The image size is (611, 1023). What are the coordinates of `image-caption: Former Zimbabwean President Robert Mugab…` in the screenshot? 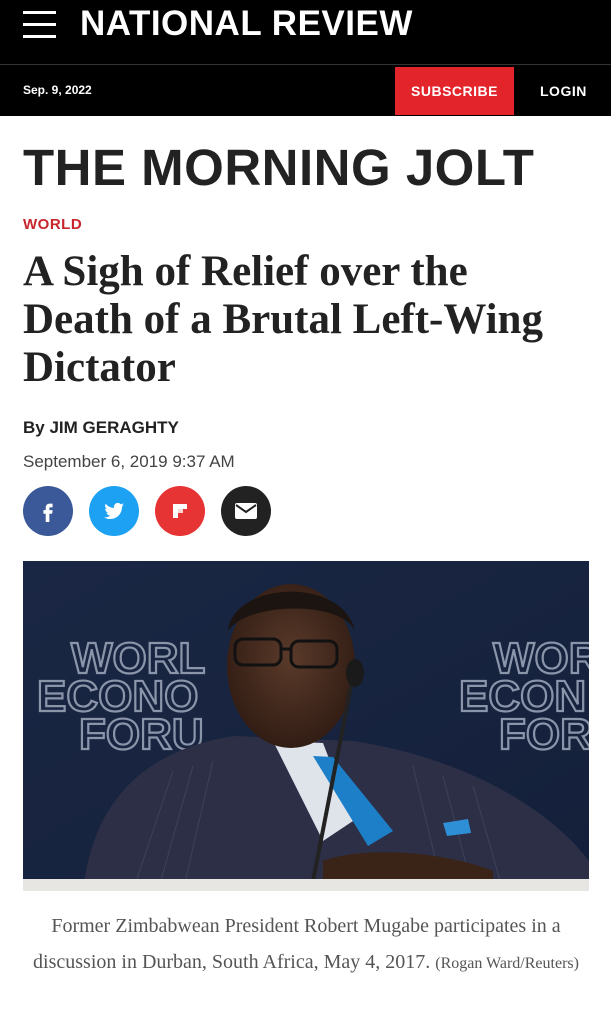 It's located at (306, 945).